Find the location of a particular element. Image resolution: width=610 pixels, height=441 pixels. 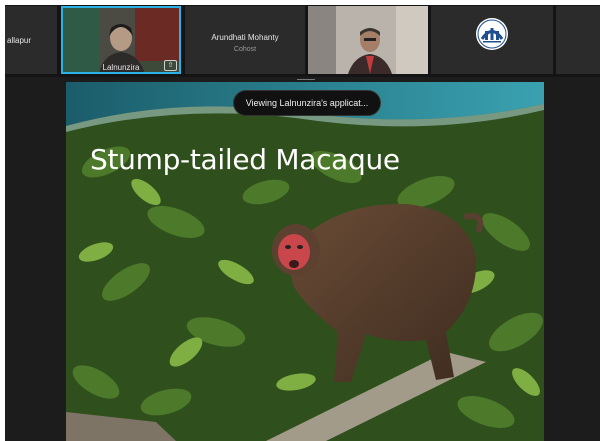

participant-name: Lalnunzira is located at coordinates (121, 67).